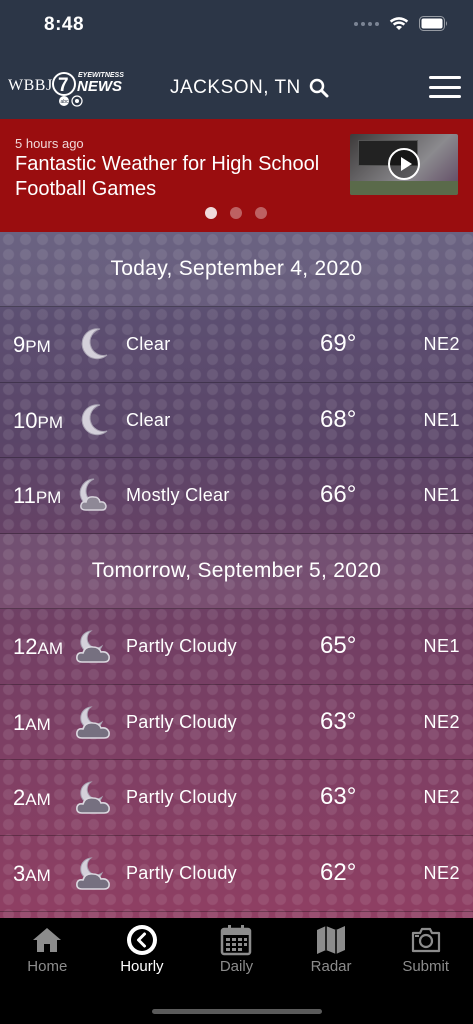 This screenshot has height=1024, width=473. I want to click on thumbnail-field, so click(404, 188).